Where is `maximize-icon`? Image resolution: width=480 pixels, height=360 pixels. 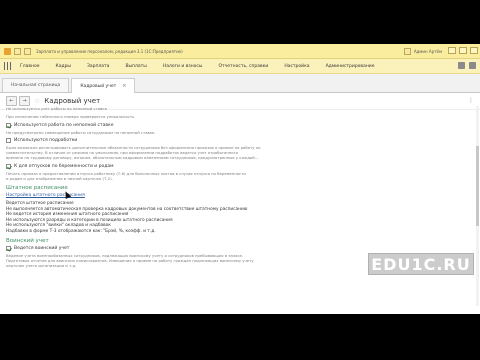
maximize-icon is located at coordinates (463, 50).